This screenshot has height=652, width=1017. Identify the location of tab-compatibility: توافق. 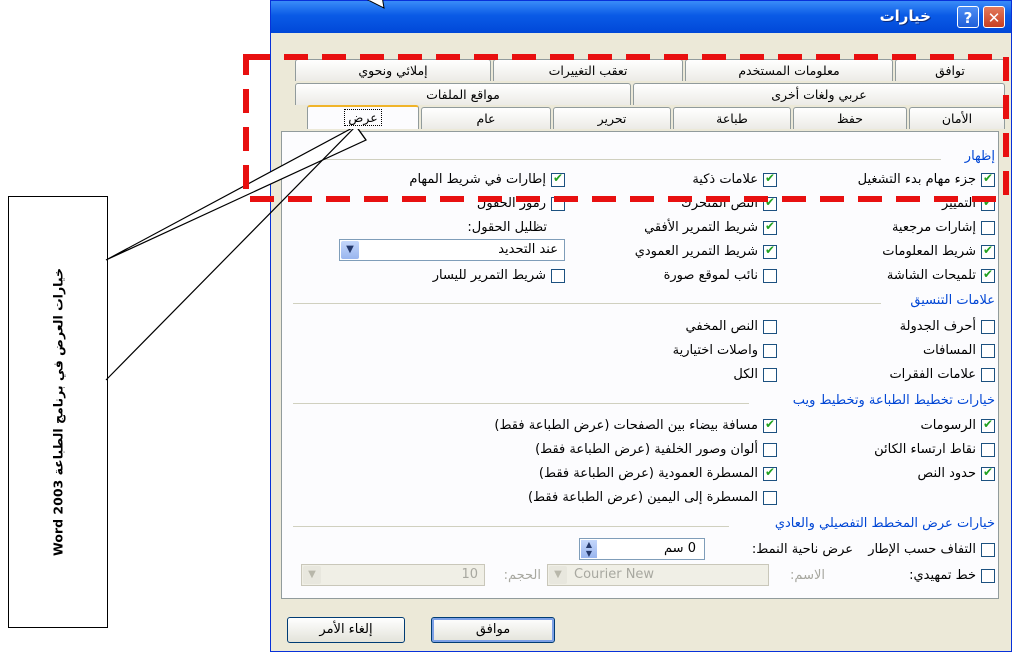
(950, 70).